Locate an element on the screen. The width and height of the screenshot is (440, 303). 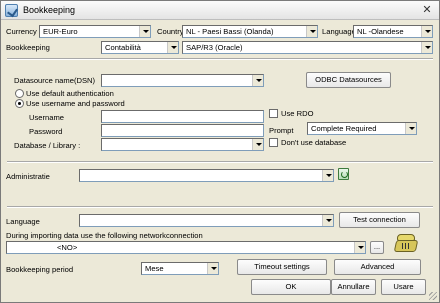
prompt-select: Complete Required is located at coordinates (362, 128).